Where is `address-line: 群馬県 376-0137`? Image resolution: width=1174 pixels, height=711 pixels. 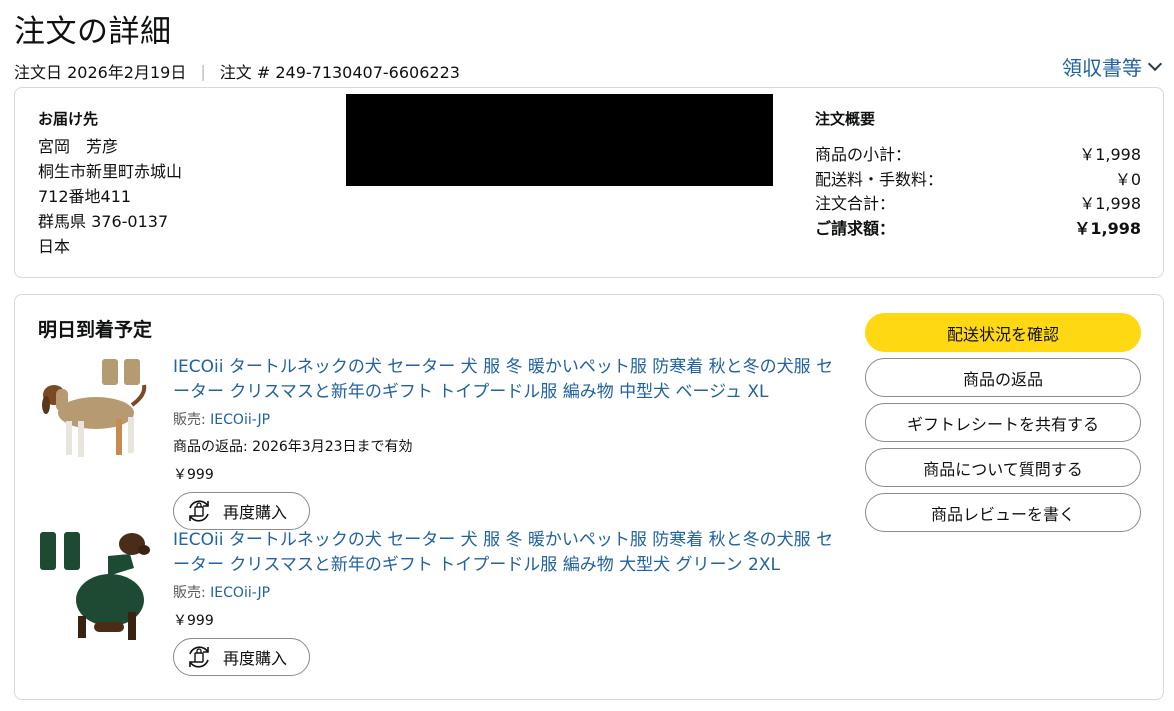 address-line: 群馬県 376-0137 is located at coordinates (103, 221).